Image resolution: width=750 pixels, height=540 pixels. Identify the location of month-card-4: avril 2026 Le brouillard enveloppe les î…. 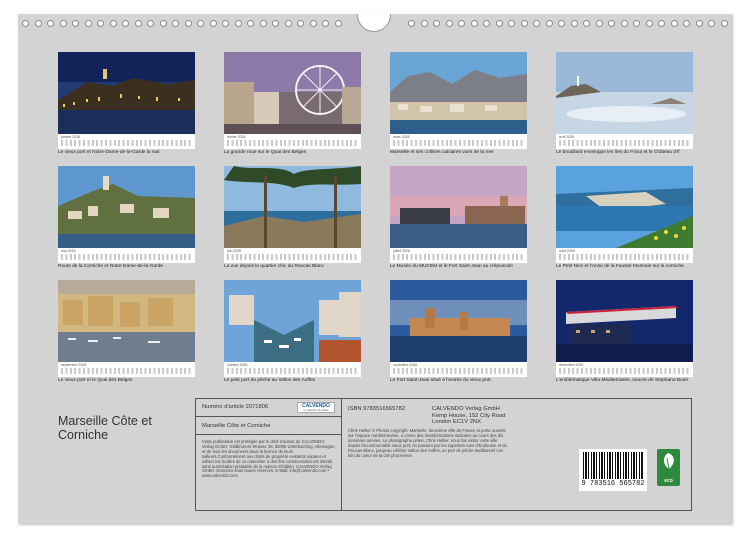
(624, 111).